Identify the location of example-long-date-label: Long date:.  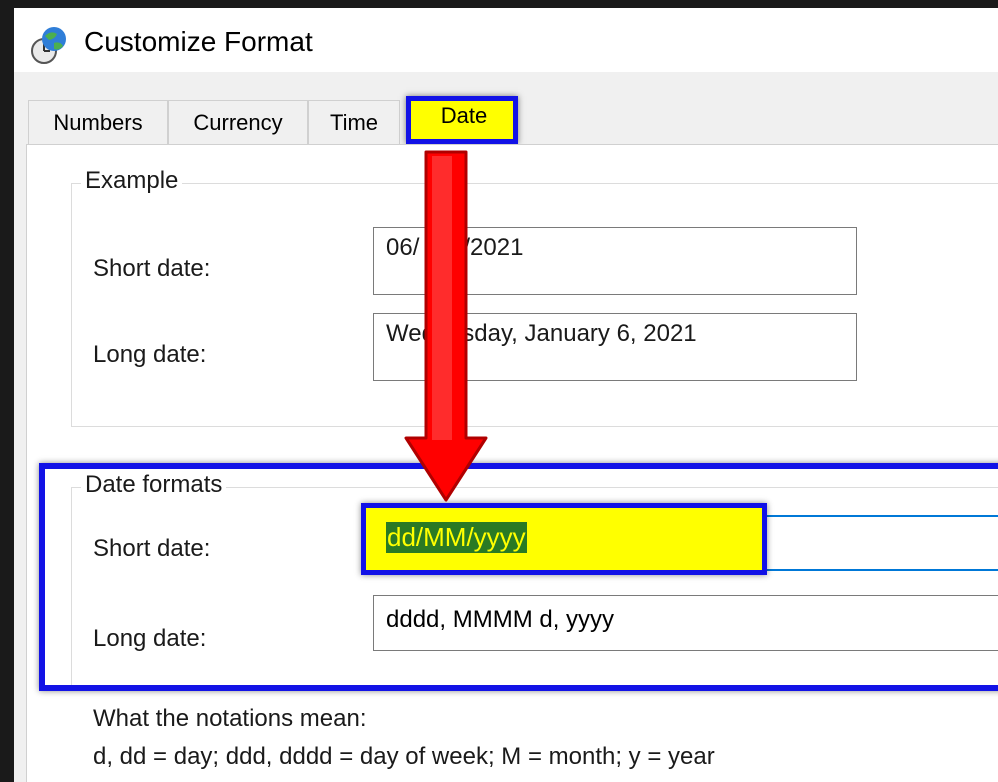
(150, 354).